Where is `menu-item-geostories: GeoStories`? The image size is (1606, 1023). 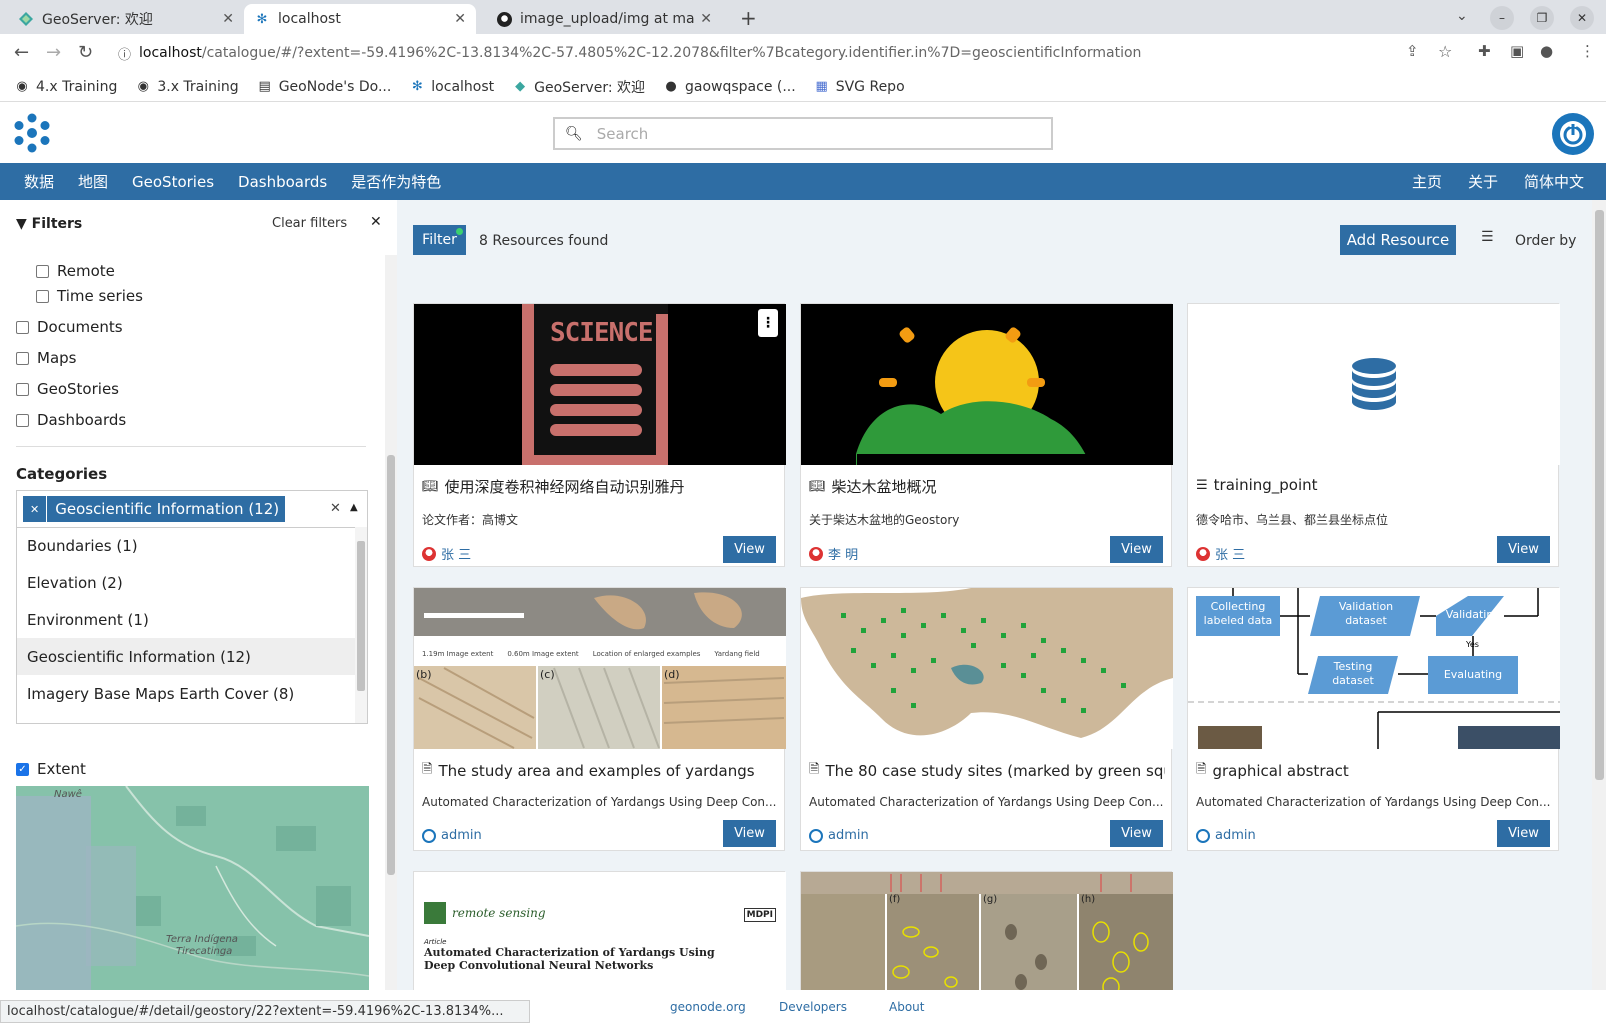
menu-item-geostories: GeoStories is located at coordinates (173, 182).